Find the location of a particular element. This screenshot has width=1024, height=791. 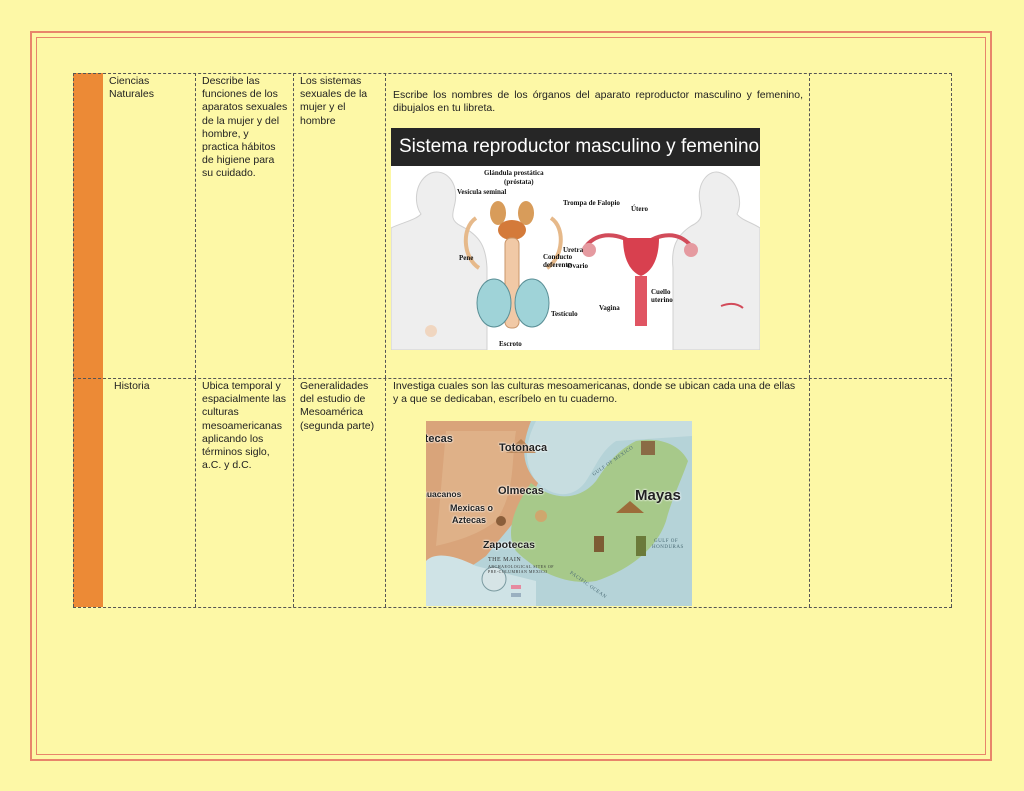

map-legend-title: THE MAIN is located at coordinates (505, 560).